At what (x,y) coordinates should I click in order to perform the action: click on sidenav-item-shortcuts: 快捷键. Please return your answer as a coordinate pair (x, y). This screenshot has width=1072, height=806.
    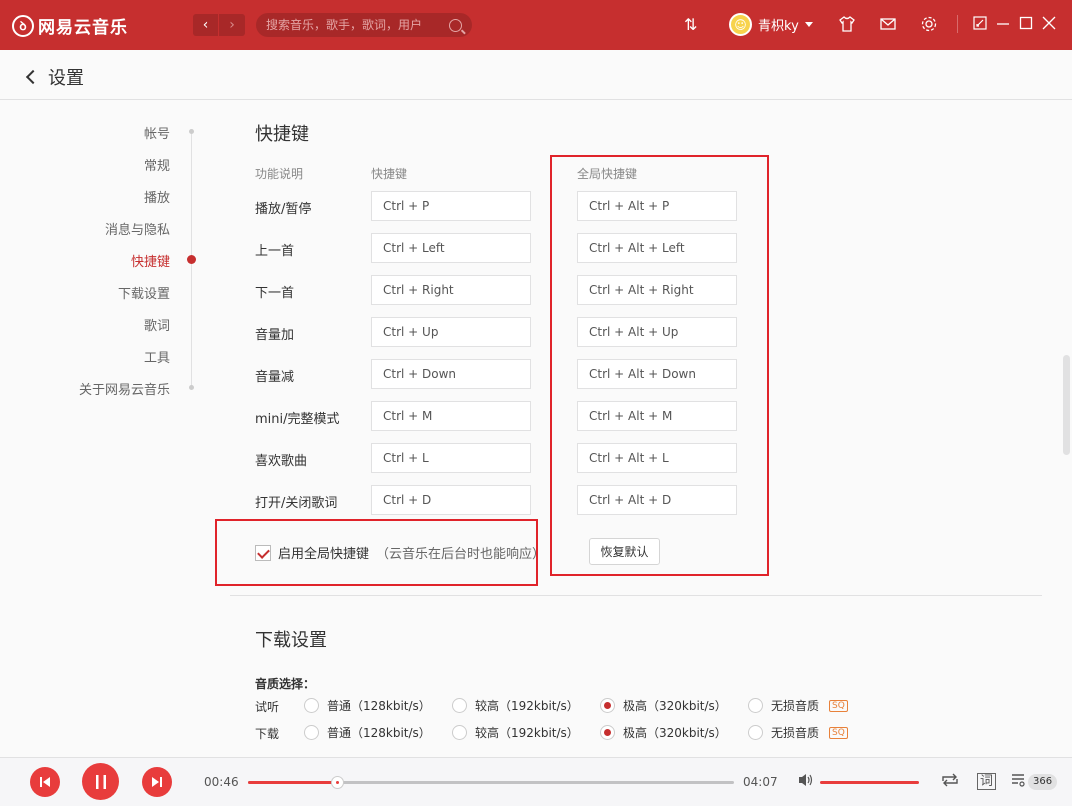
    Looking at the image, I should click on (150, 260).